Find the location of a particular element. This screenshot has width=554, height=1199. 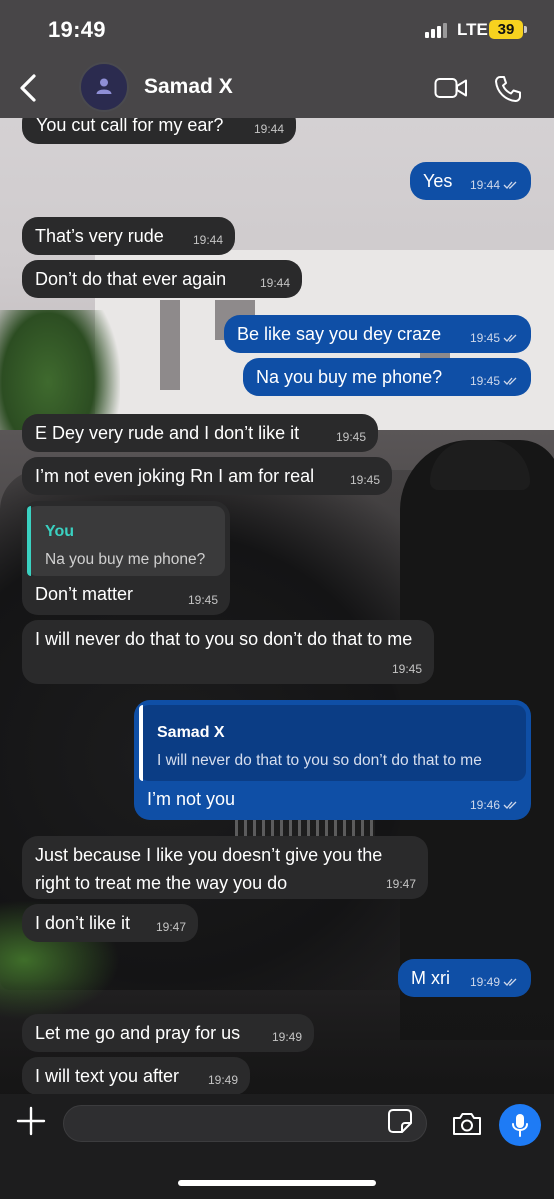

plus-icon is located at coordinates (31, 1121).